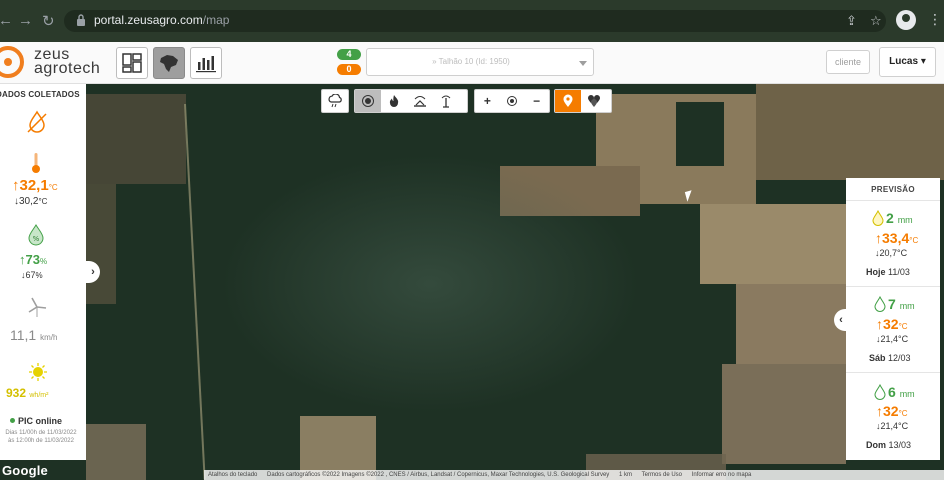 The height and width of the screenshot is (480, 944). I want to click on map-toolbar-markers, so click(583, 101).